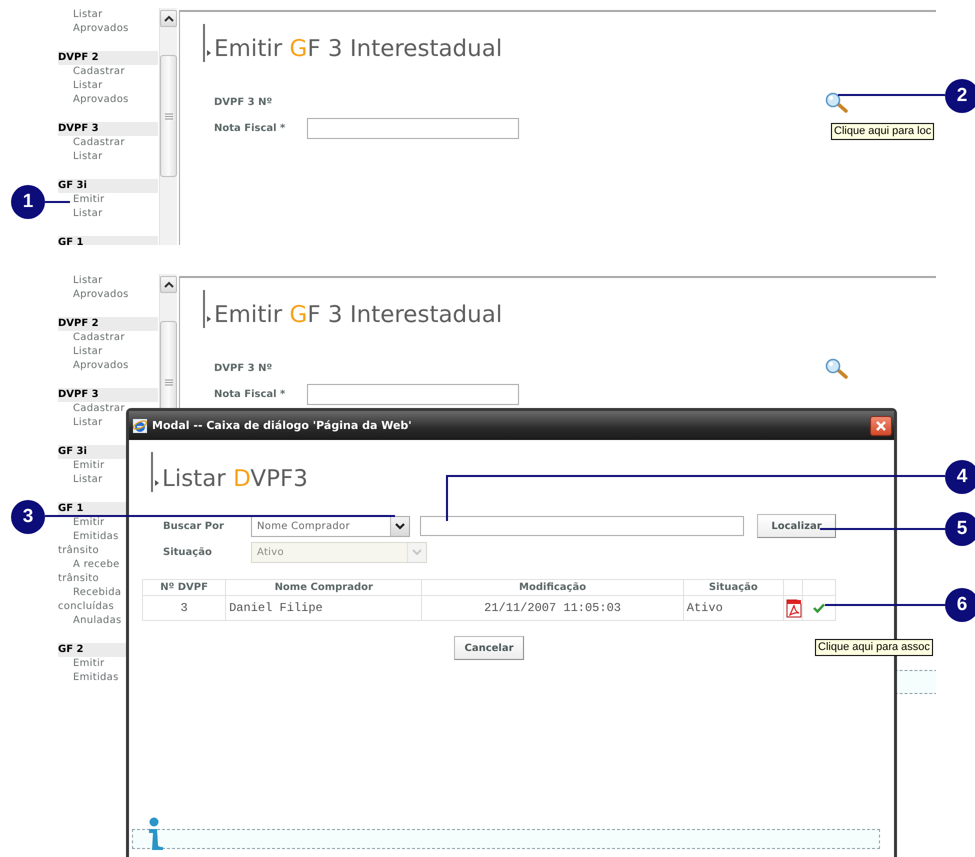 This screenshot has width=975, height=857. Describe the element at coordinates (837, 102) in the screenshot. I see `search-icon` at that location.